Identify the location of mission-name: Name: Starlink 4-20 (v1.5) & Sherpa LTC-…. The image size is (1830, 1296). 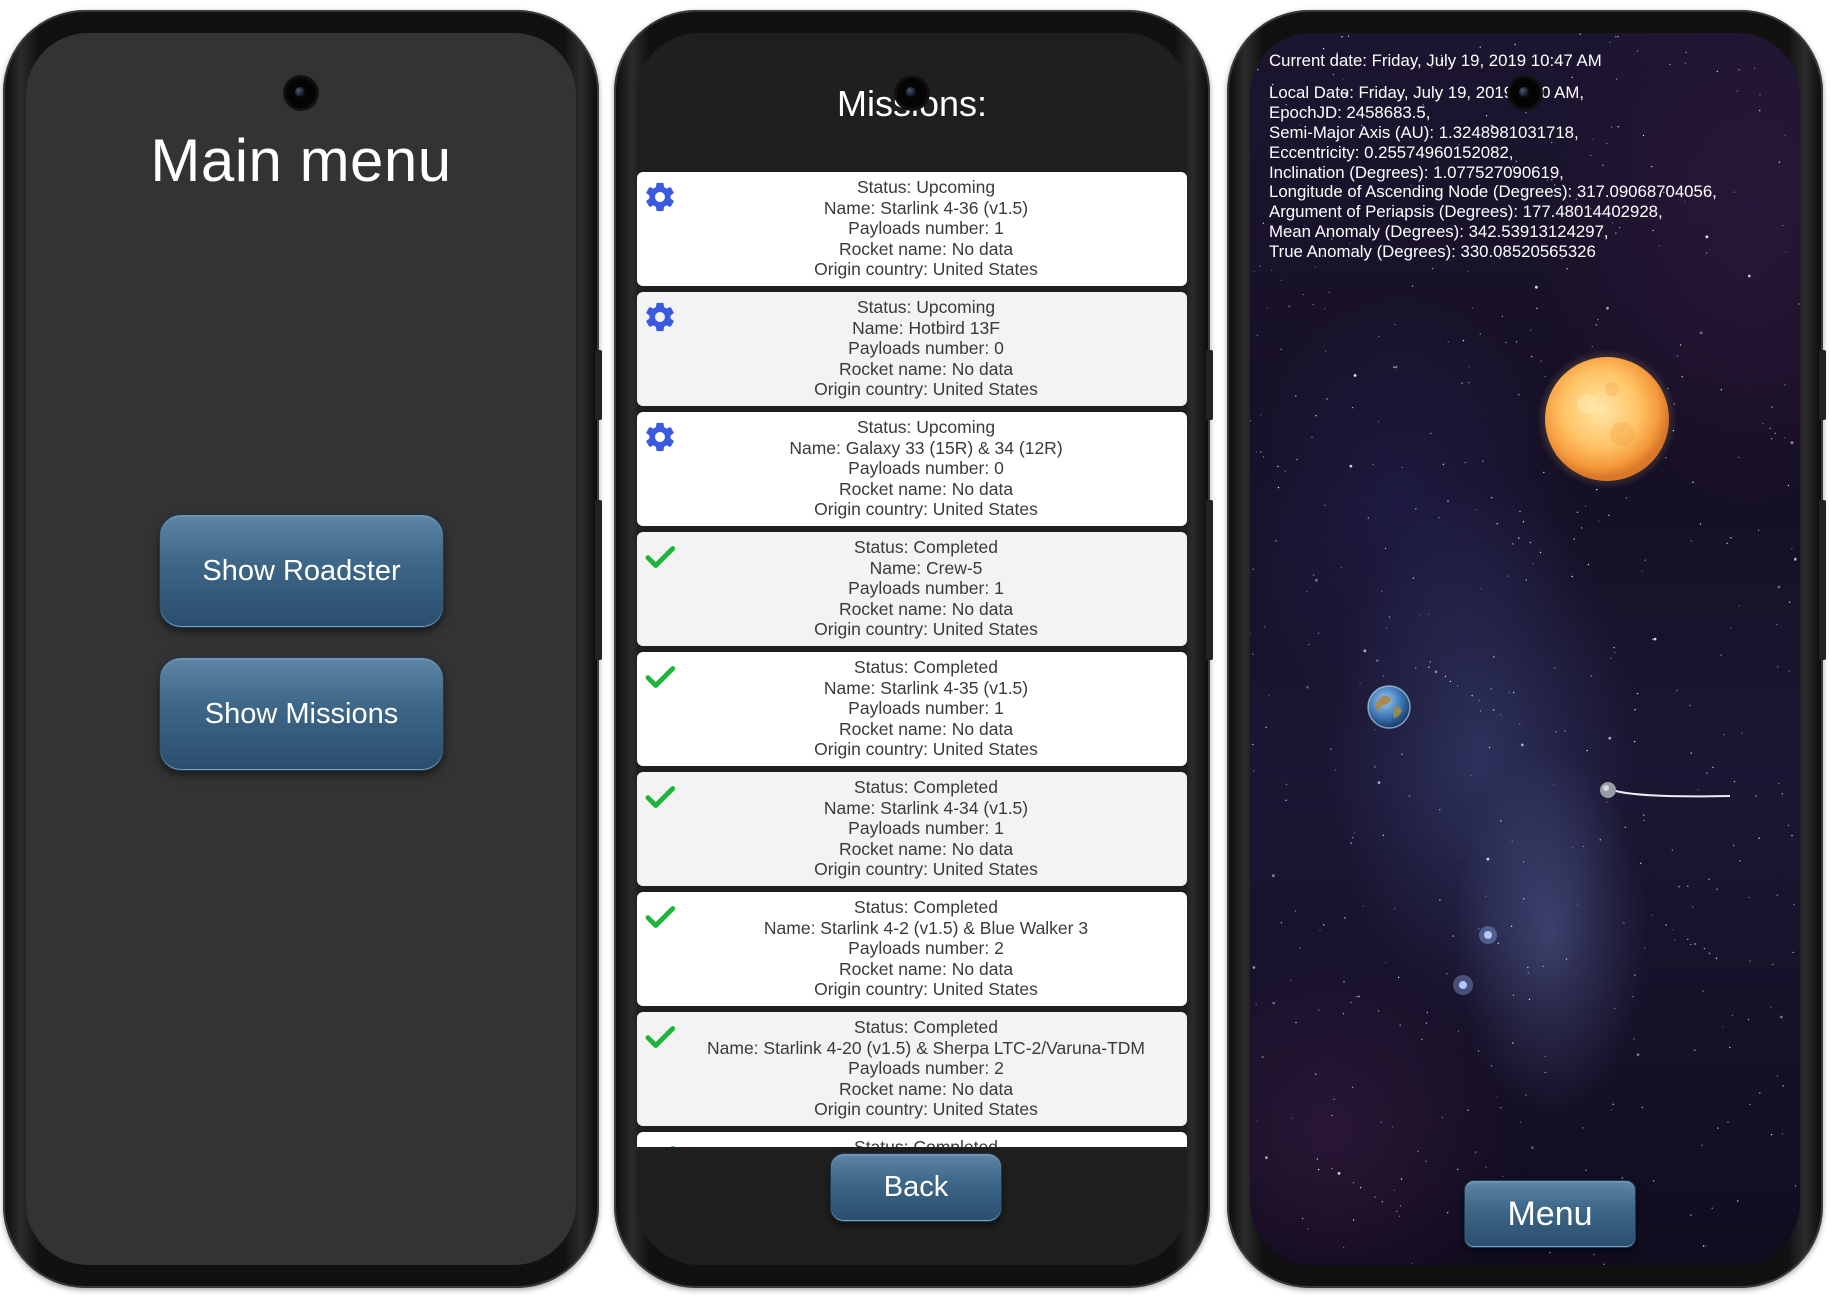
(926, 1047).